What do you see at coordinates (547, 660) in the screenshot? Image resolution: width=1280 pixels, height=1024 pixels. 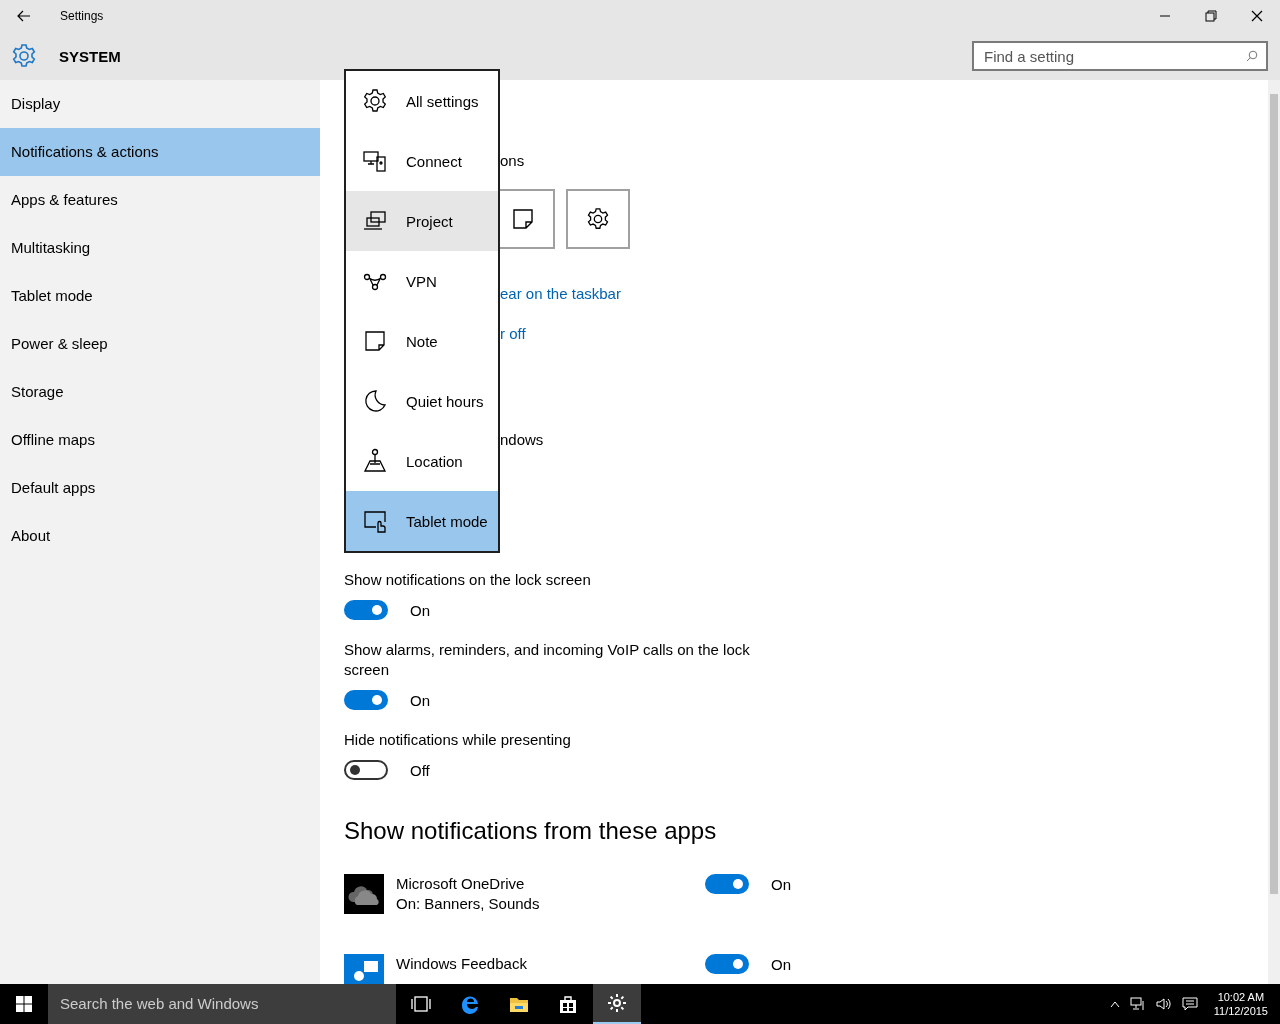 I see `setting-label: Show alarms, reminders, and incoming VoIP calls on the lock screen` at bounding box center [547, 660].